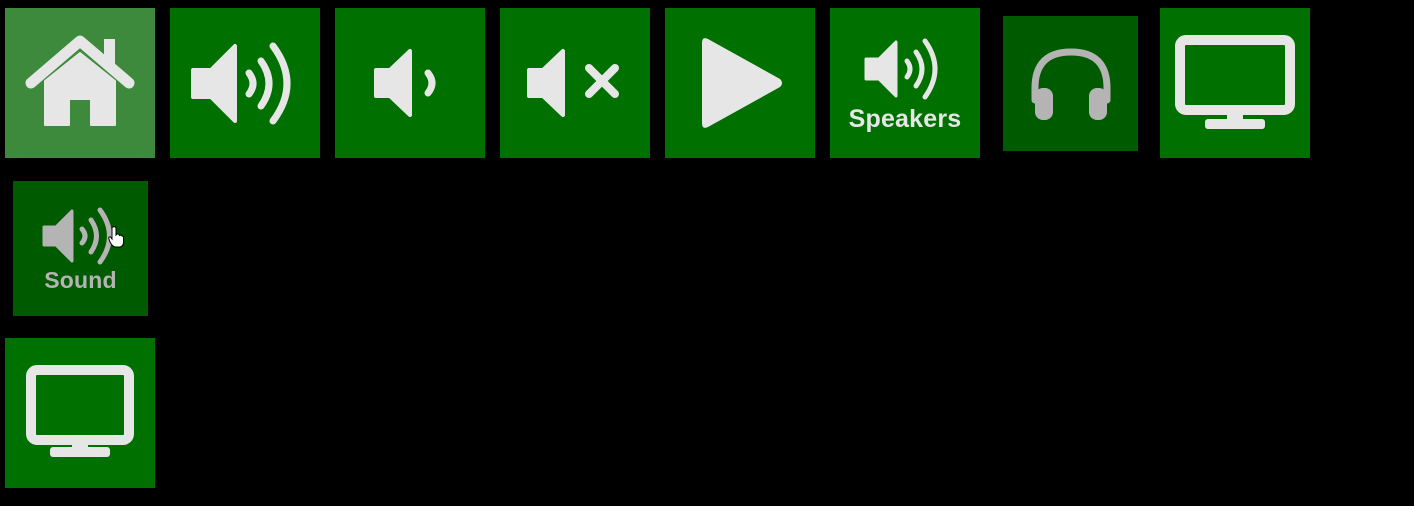 This screenshot has width=1414, height=508. I want to click on play-icon, so click(740, 83).